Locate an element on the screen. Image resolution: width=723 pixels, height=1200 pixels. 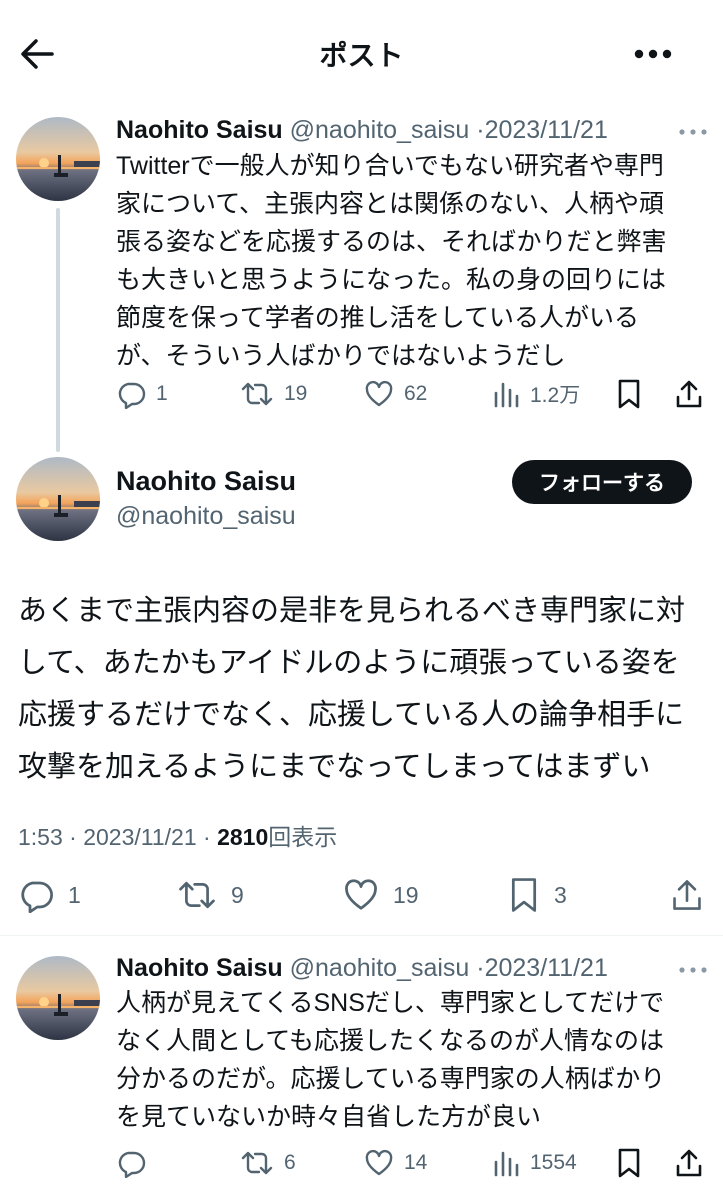
bookmark-button: 3 is located at coordinates (537, 895).